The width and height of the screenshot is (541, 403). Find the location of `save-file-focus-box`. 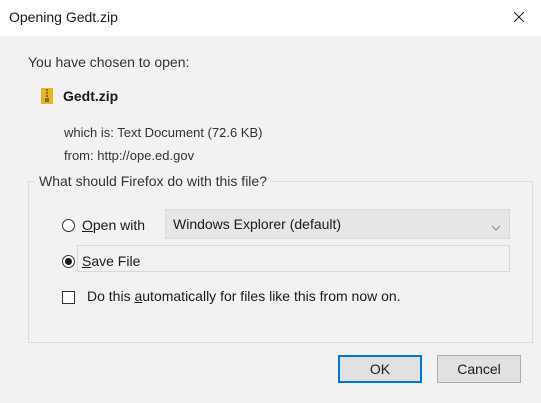

save-file-focus-box is located at coordinates (293, 258).